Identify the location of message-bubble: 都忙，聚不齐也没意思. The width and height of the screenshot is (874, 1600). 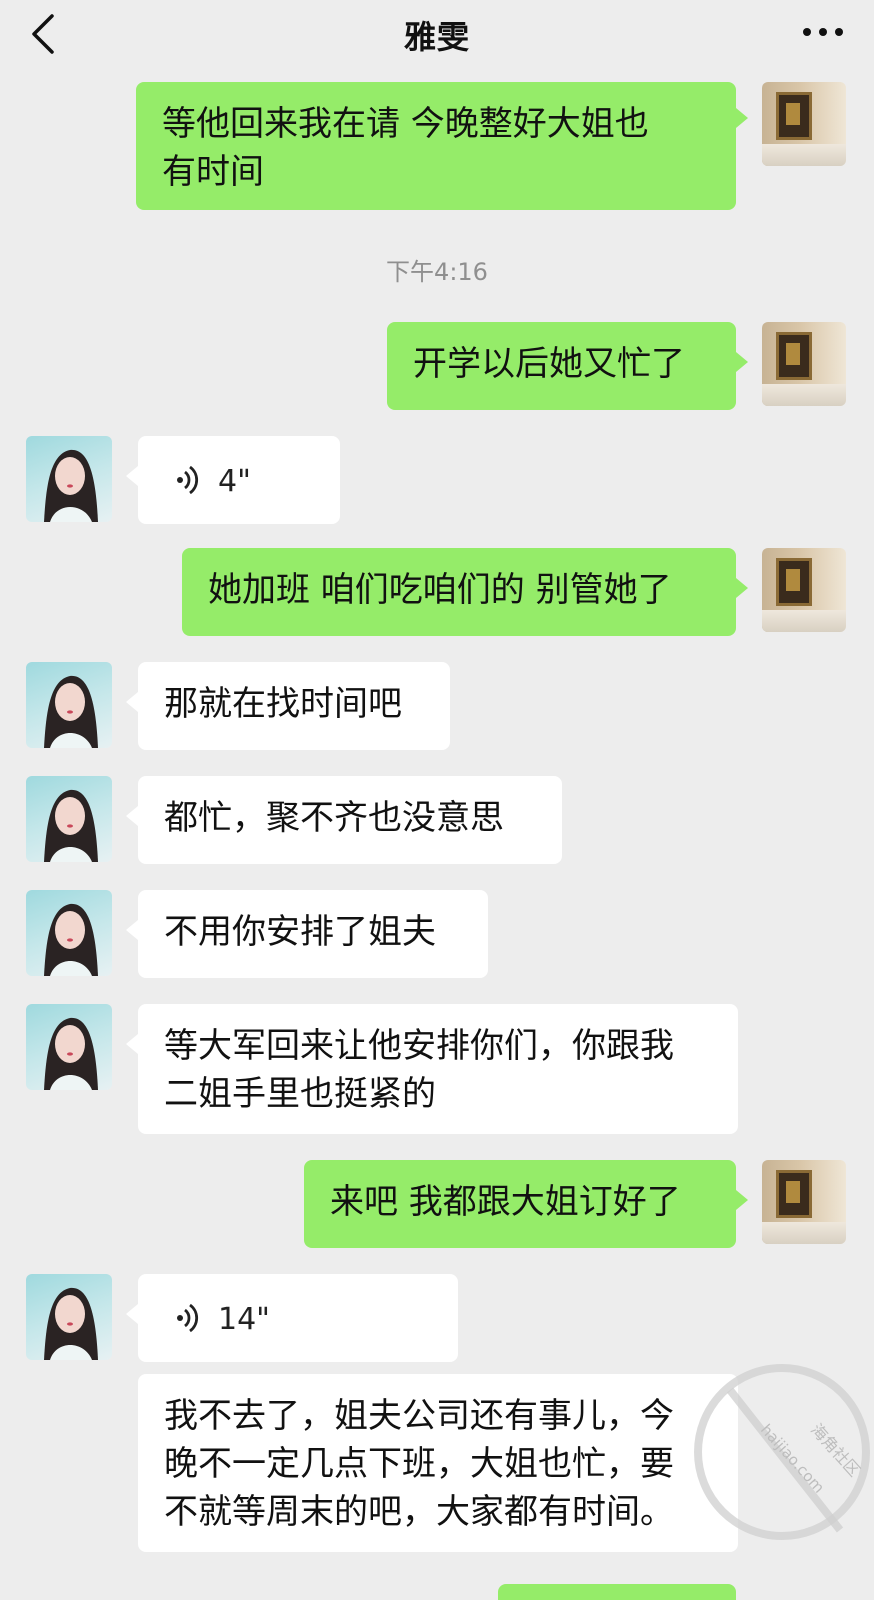
(350, 820).